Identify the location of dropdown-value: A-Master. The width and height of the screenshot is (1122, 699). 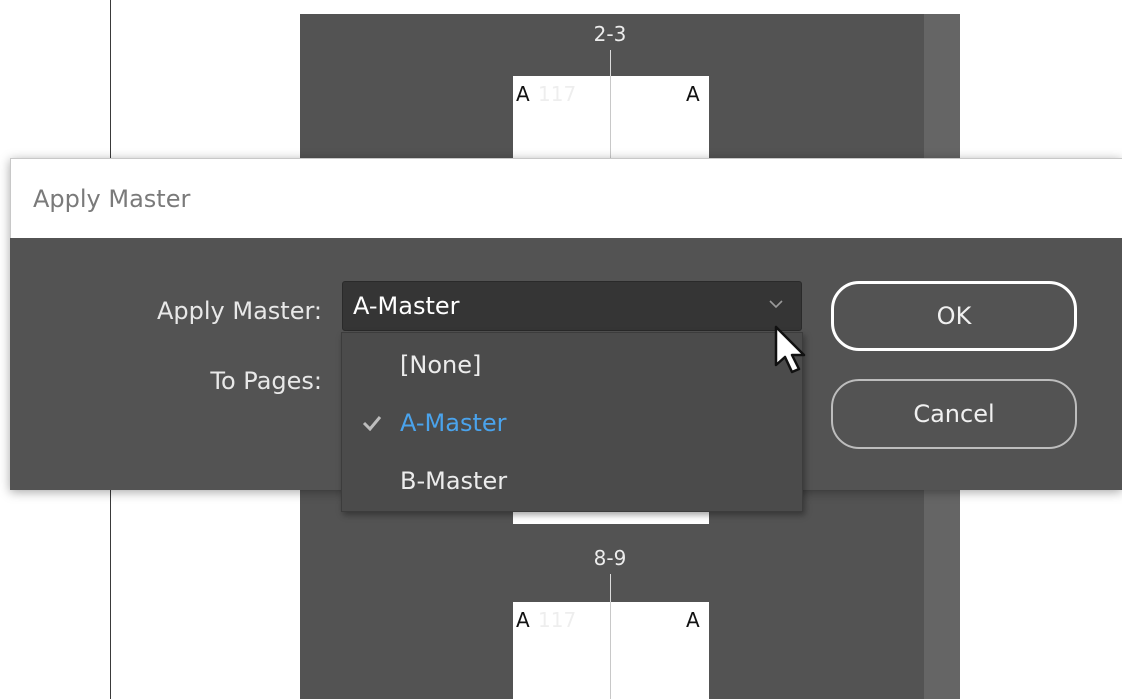
(406, 306).